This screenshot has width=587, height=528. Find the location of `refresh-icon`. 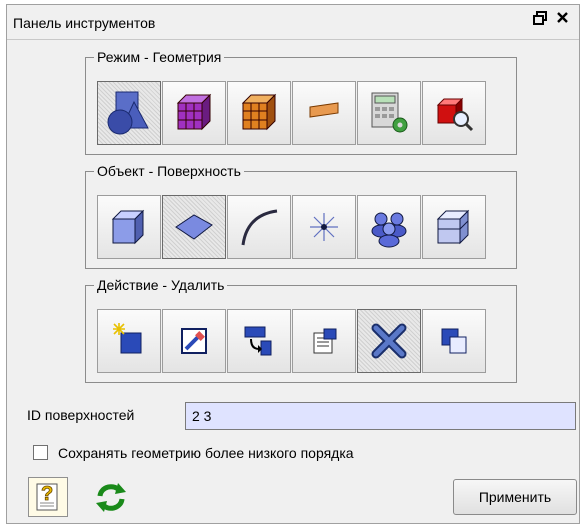

refresh-icon is located at coordinates (111, 497).